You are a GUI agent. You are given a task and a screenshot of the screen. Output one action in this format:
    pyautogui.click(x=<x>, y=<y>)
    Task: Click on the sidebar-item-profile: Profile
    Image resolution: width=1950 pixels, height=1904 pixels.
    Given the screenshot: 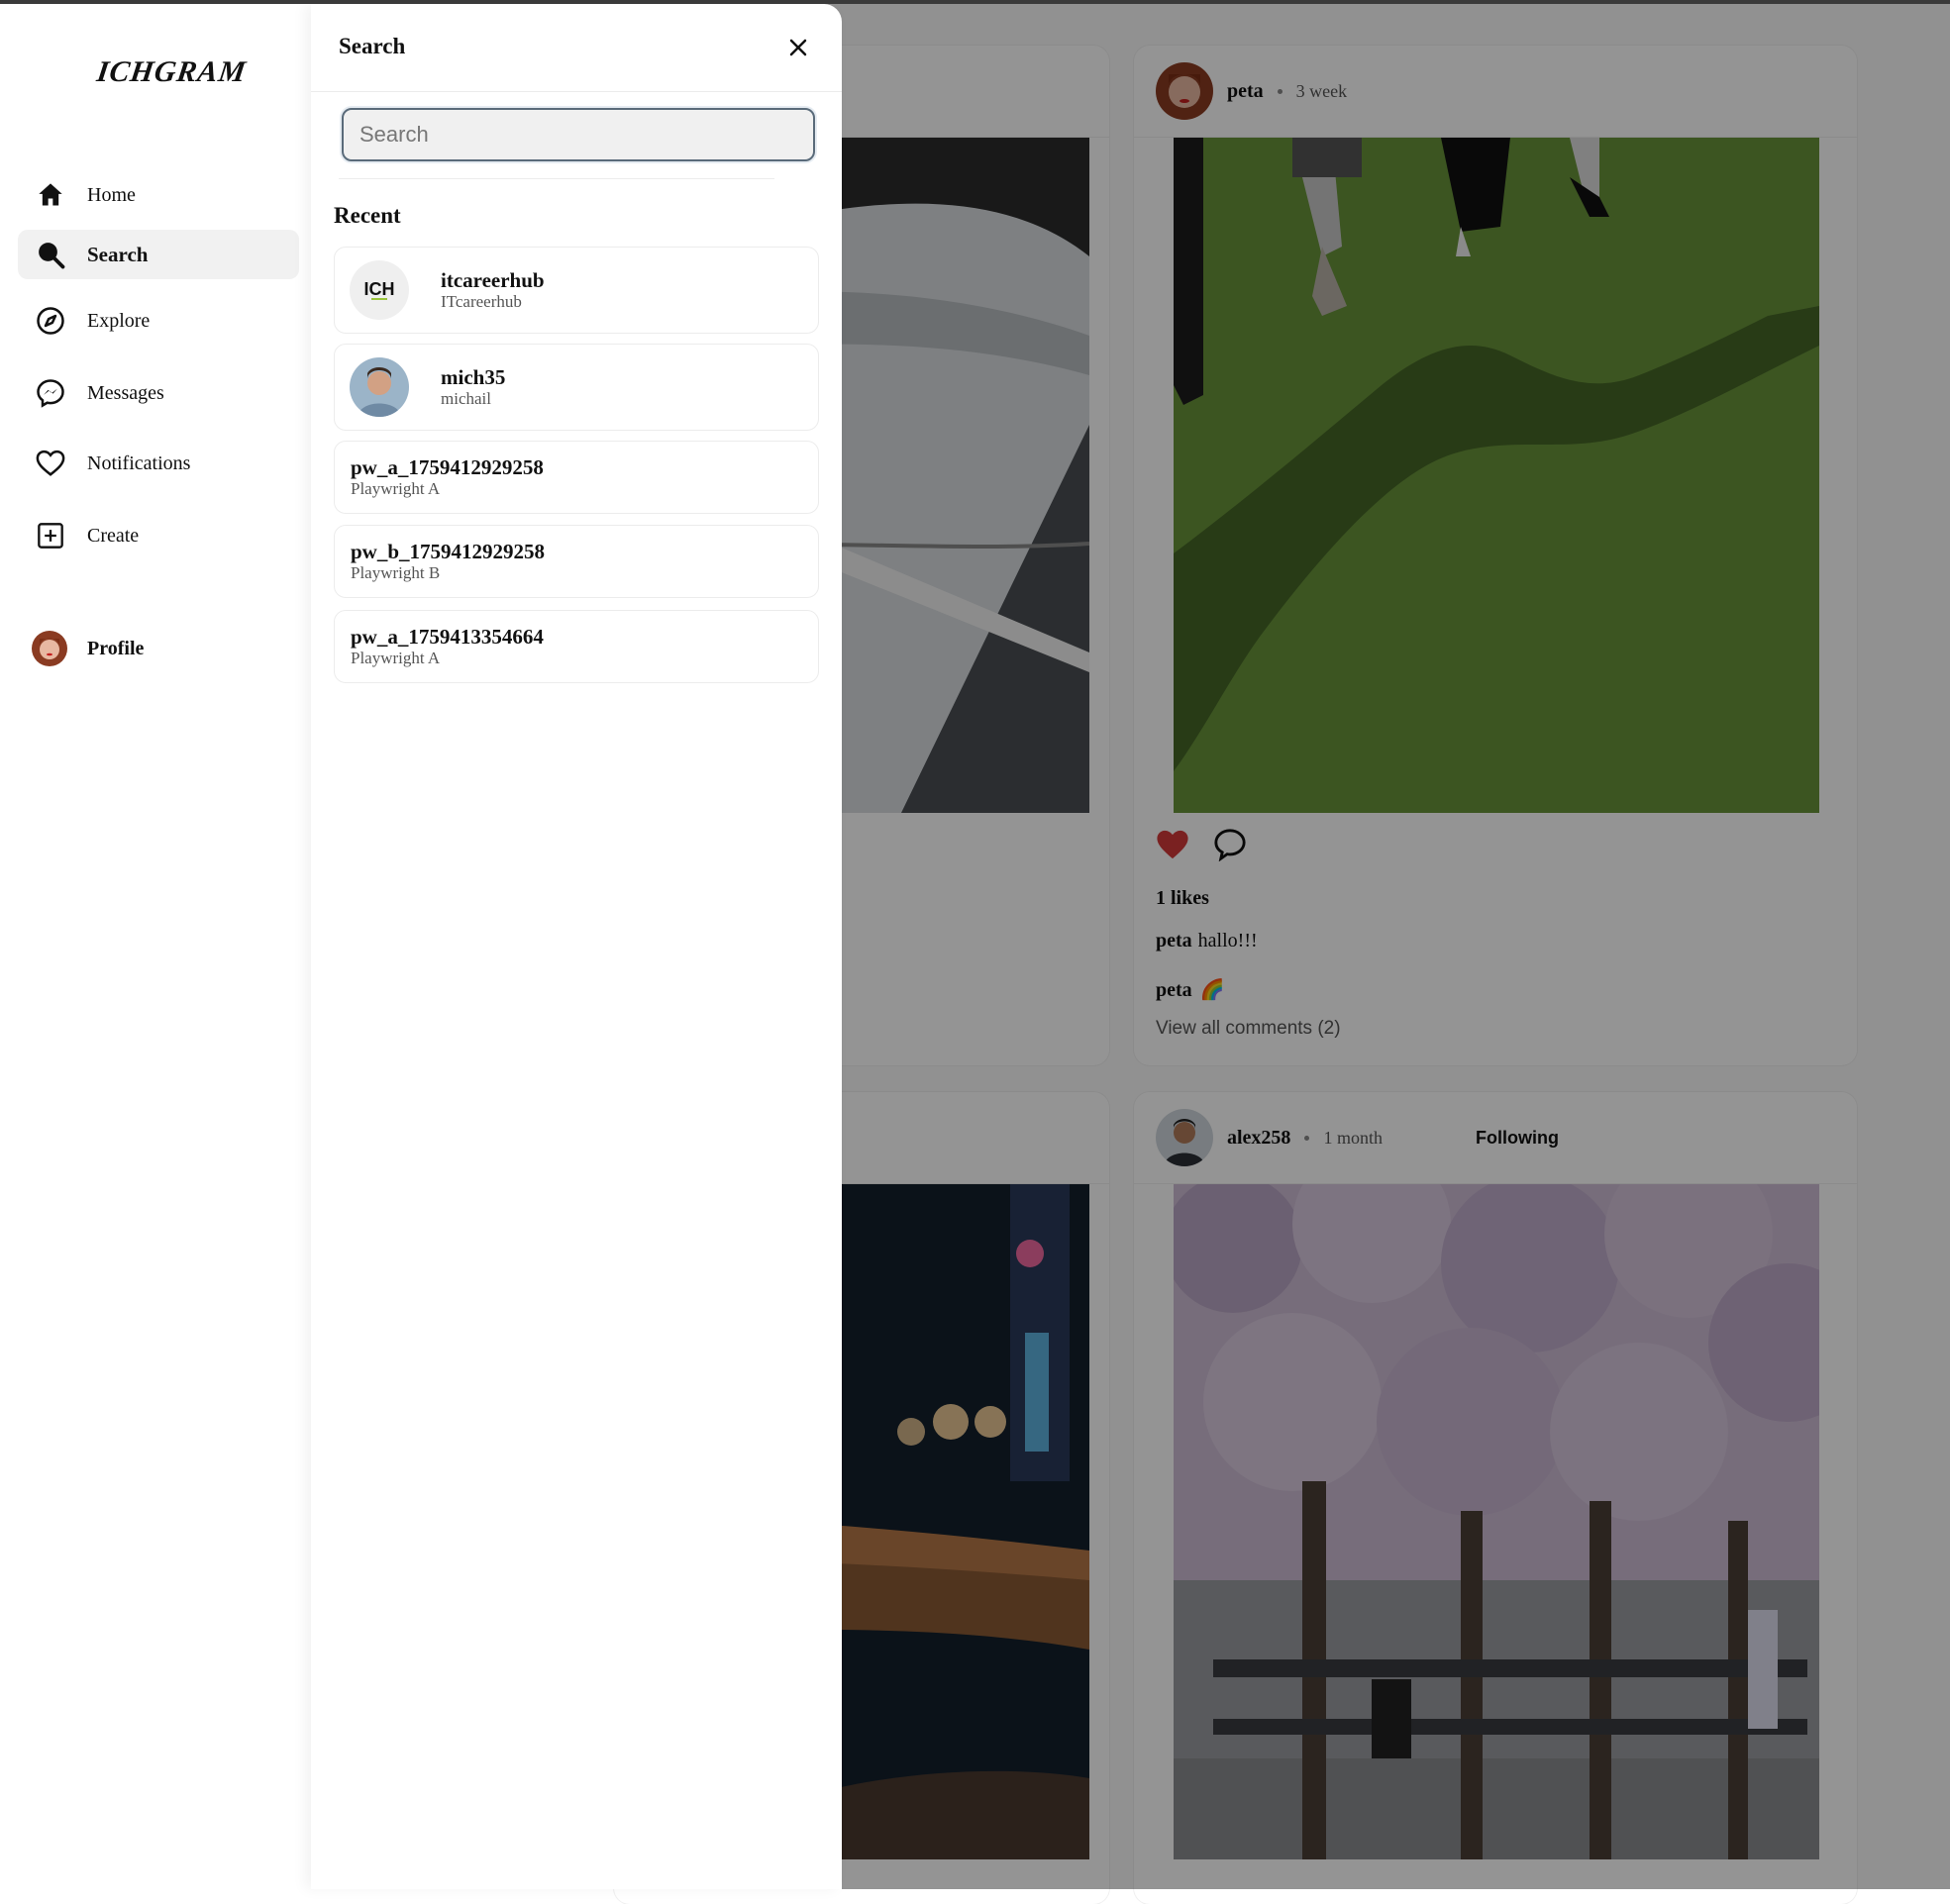 What is the action you would take?
    pyautogui.click(x=158, y=648)
    